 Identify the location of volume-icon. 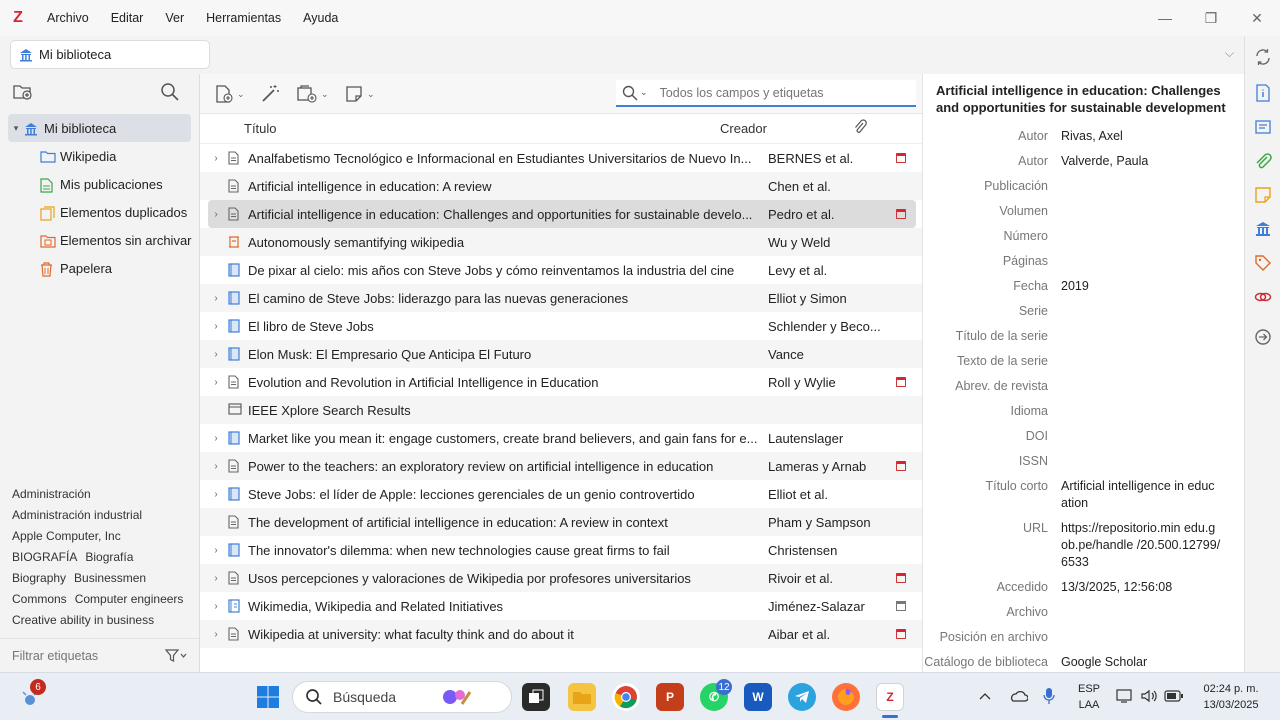
(1149, 696).